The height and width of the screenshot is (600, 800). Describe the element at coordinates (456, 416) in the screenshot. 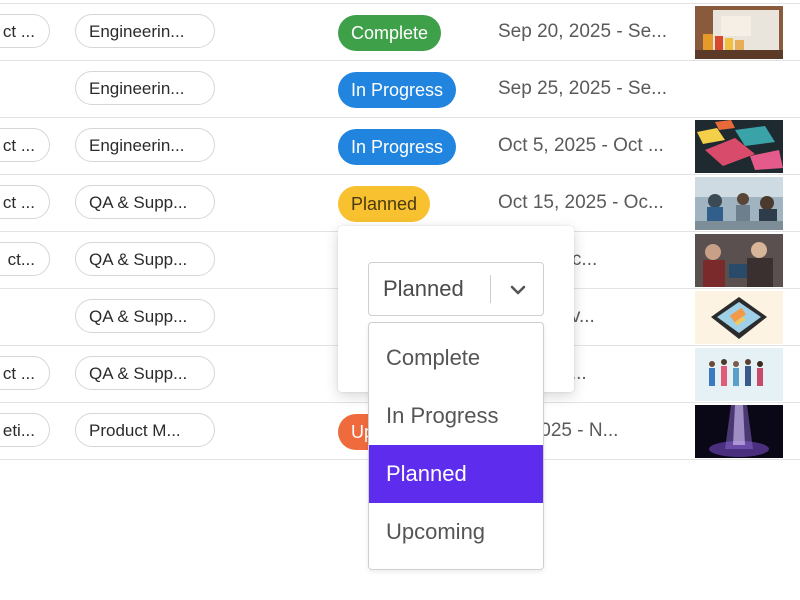

I see `option-in-progress: In Progress` at that location.